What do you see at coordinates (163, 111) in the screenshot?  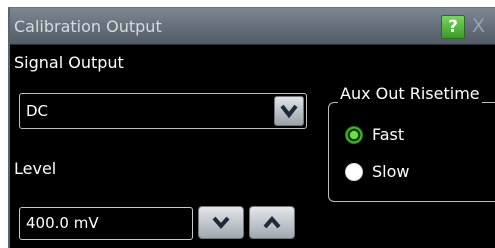 I see `signal-output-select: DC` at bounding box center [163, 111].